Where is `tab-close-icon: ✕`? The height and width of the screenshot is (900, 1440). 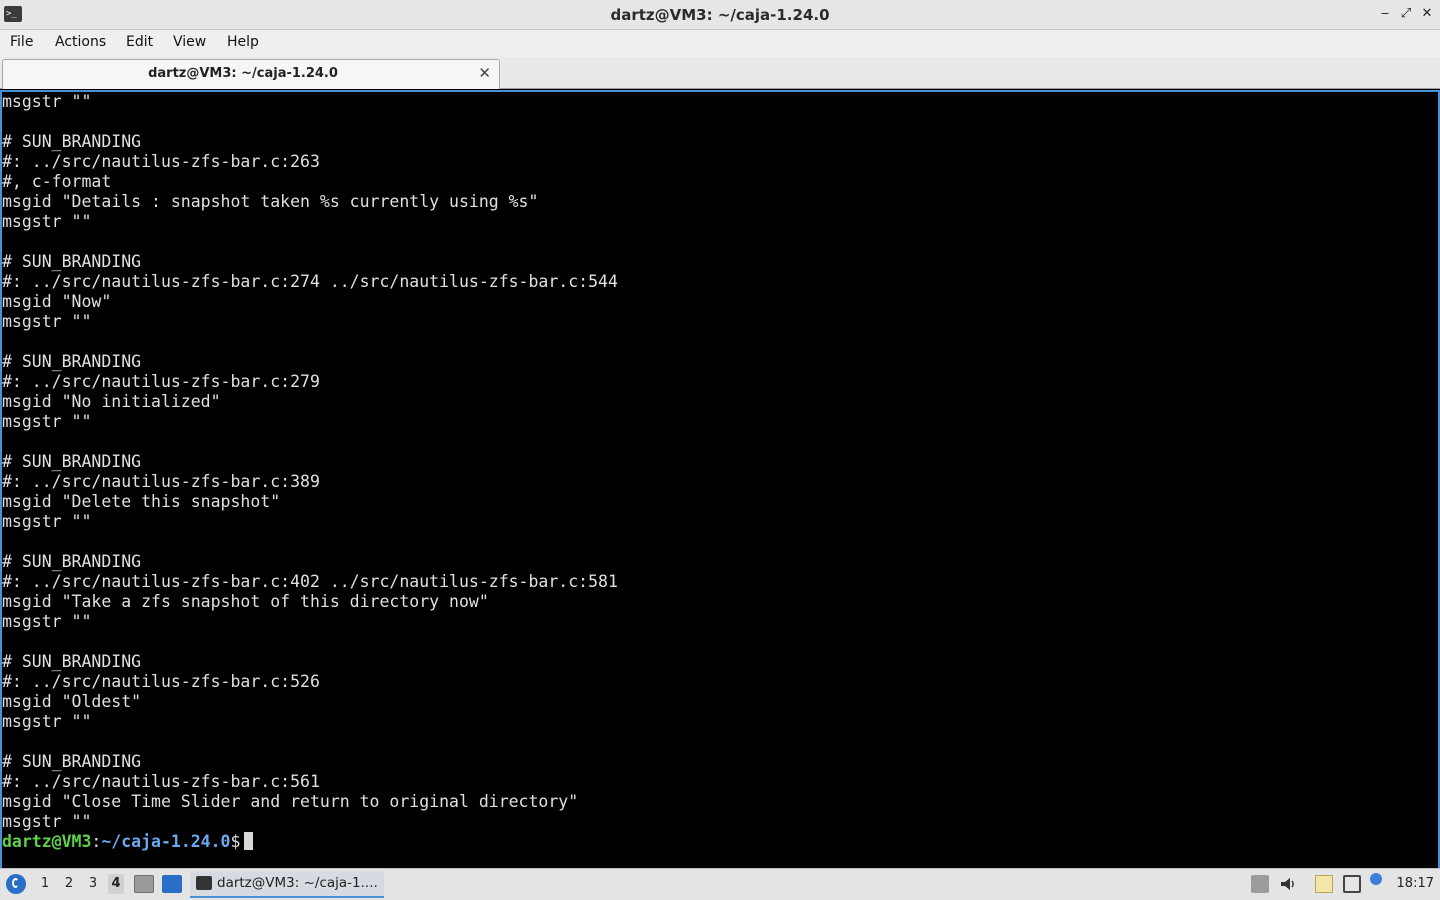
tab-close-icon: ✕ is located at coordinates (484, 73).